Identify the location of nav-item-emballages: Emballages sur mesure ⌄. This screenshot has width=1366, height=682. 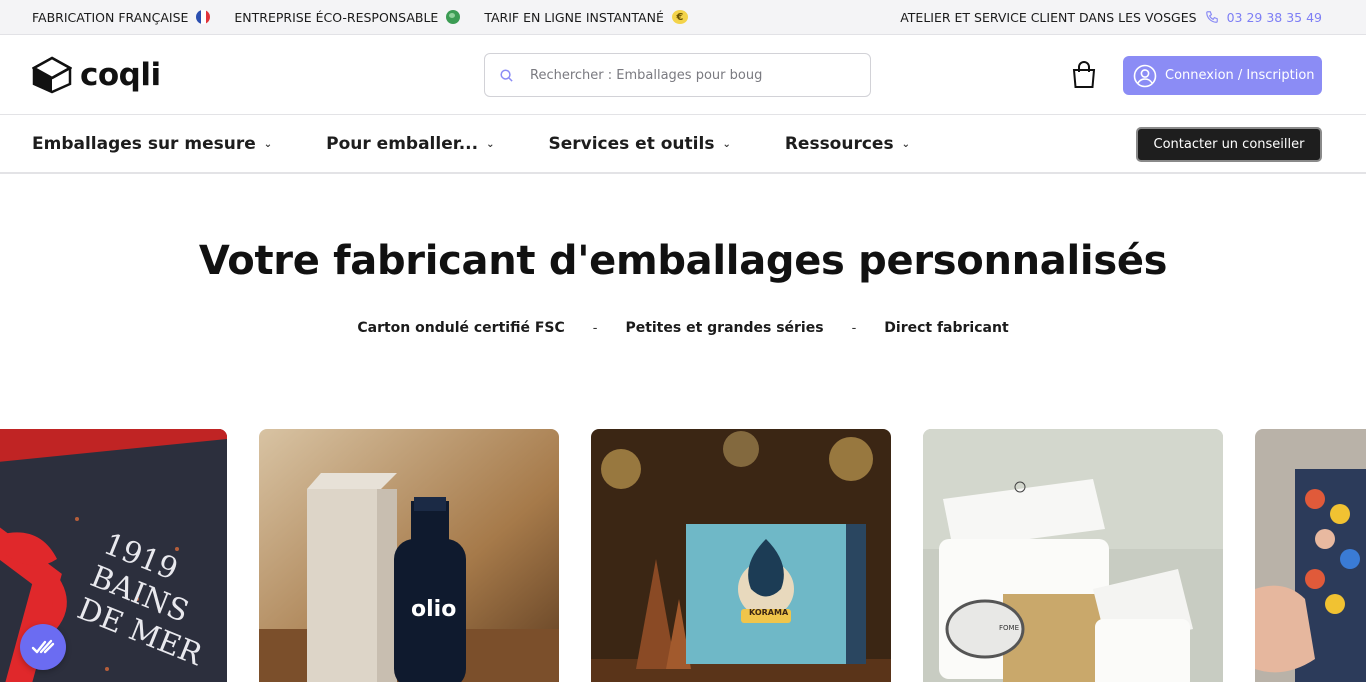
(152, 144).